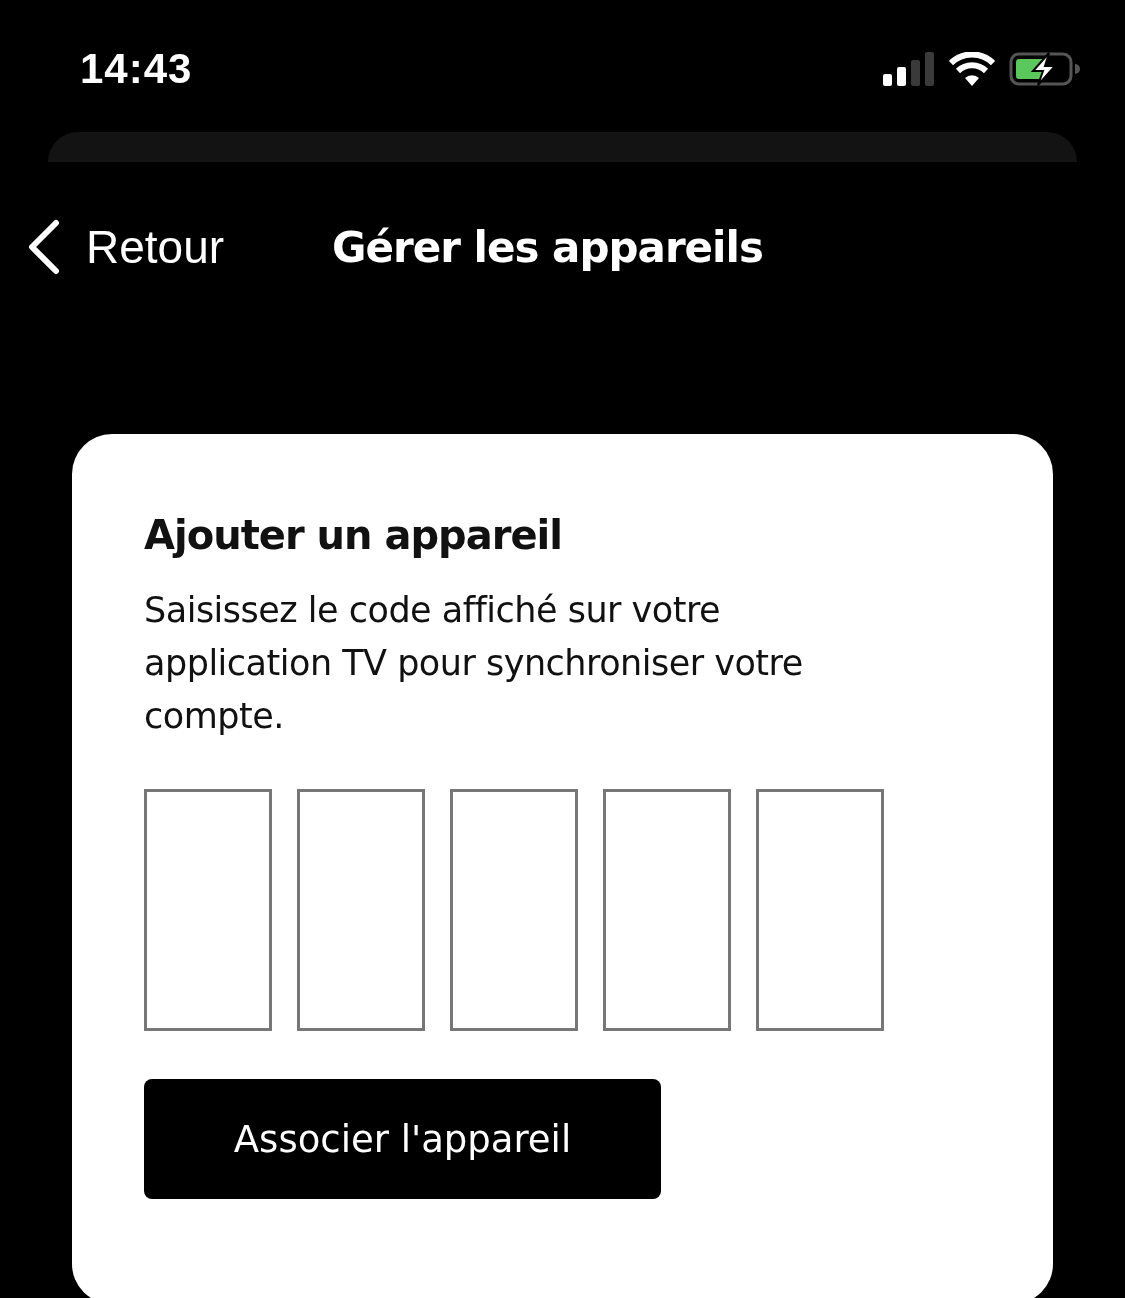 This screenshot has width=1125, height=1298. Describe the element at coordinates (136, 69) in the screenshot. I see `status-time: 14:43` at that location.